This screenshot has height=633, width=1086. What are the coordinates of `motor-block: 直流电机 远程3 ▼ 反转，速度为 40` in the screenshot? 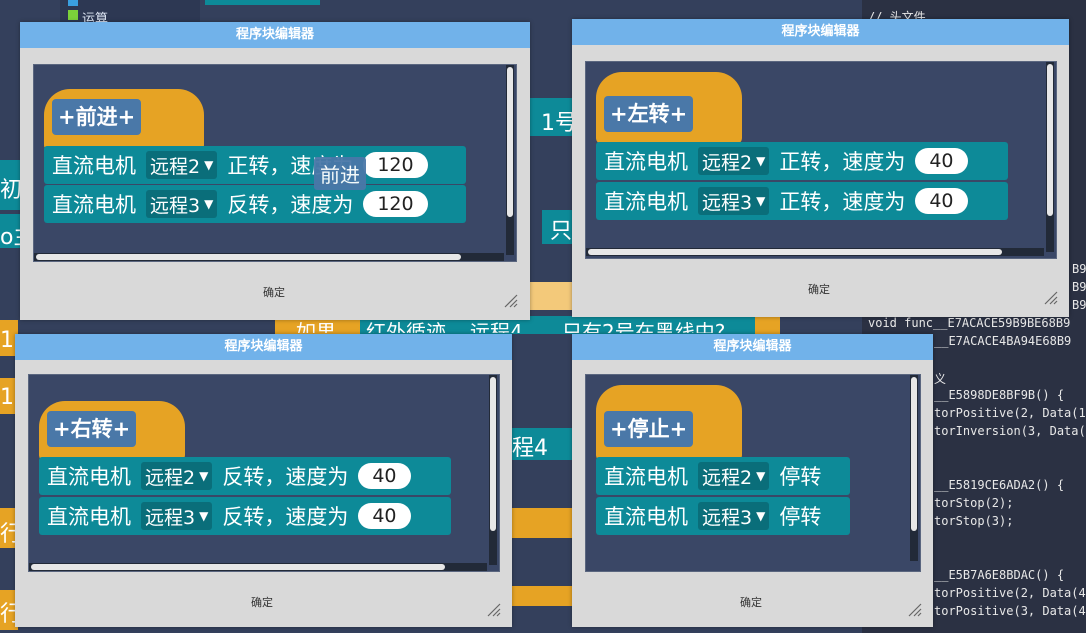 It's located at (245, 516).